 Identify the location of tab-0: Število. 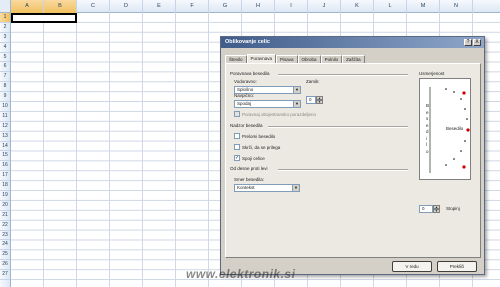
(236, 59).